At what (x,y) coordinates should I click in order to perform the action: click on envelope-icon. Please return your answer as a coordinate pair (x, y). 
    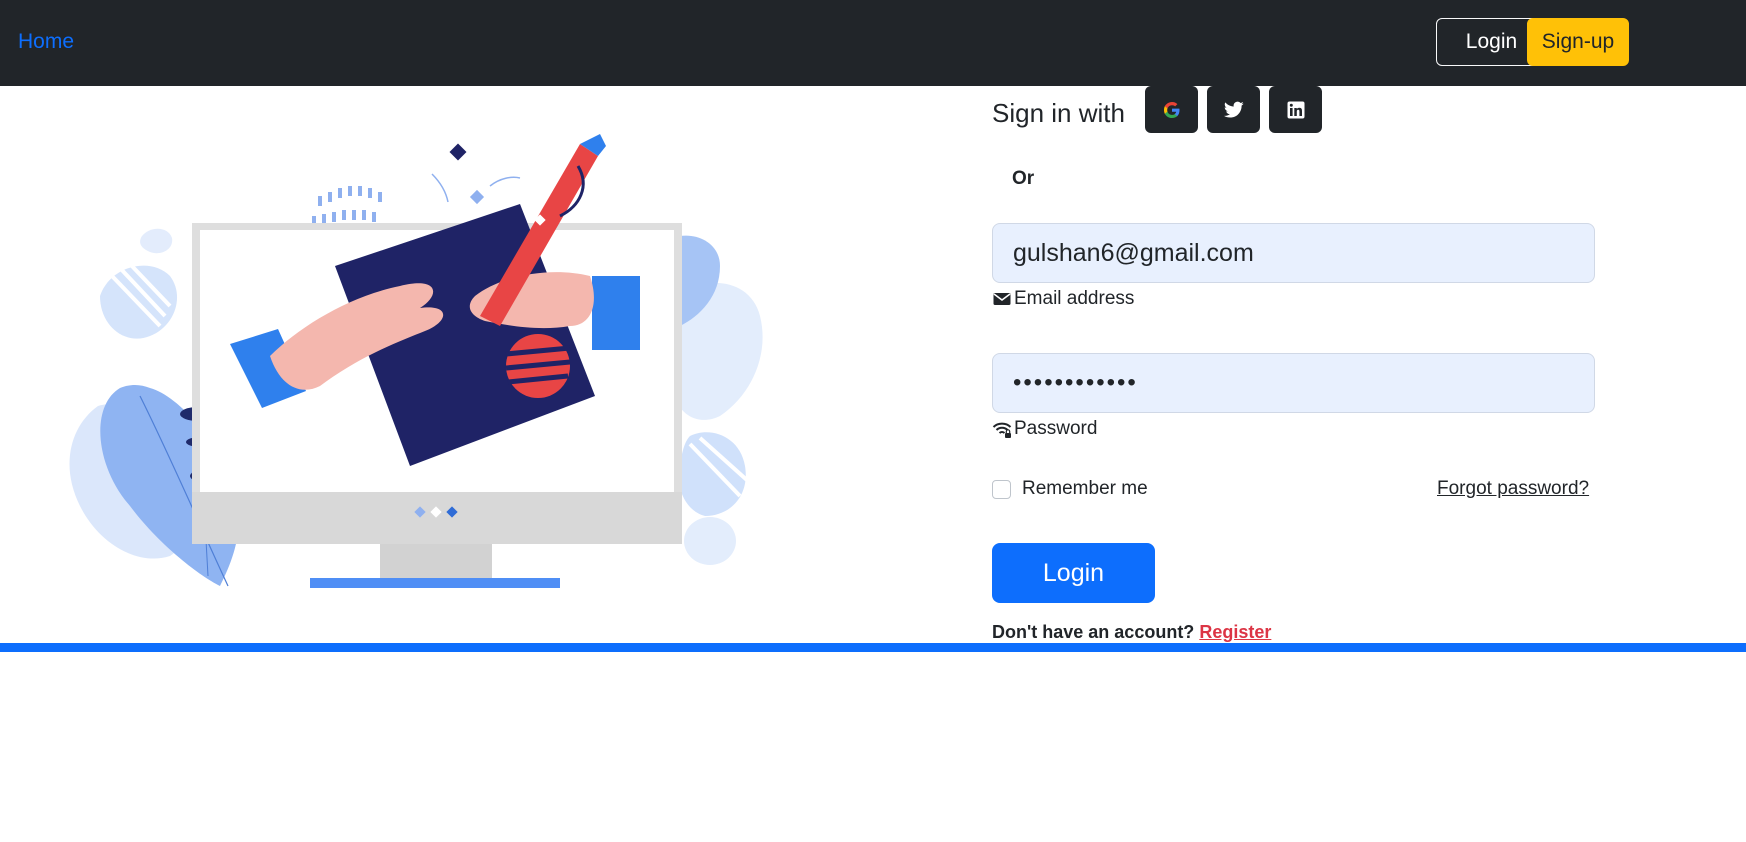
    Looking at the image, I should click on (1002, 299).